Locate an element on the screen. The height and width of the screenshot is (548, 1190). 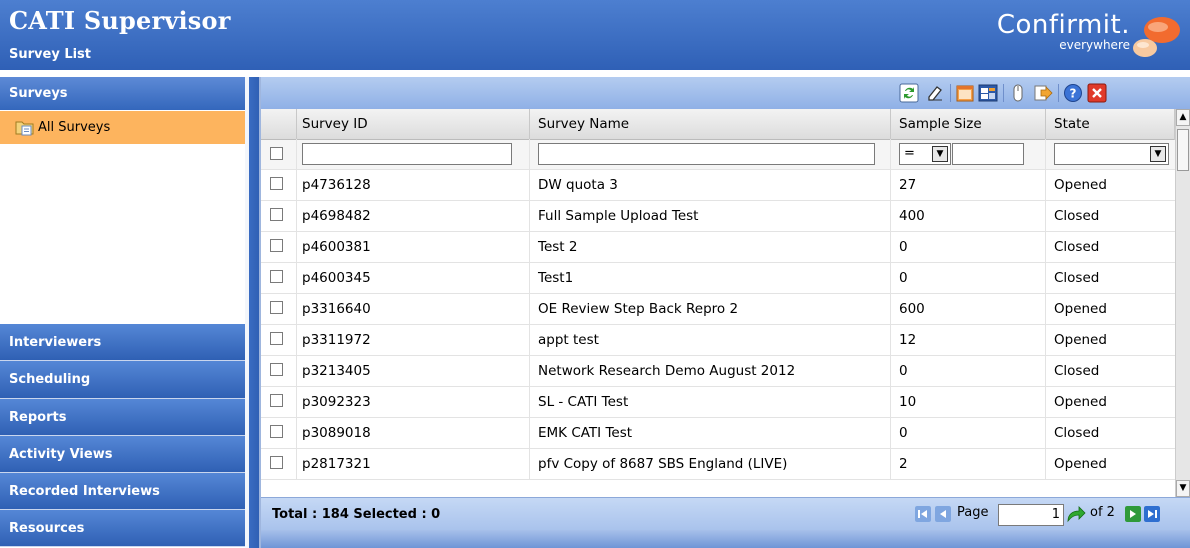
total-selected-text: Total : 184 Selected : 0 is located at coordinates (356, 514).